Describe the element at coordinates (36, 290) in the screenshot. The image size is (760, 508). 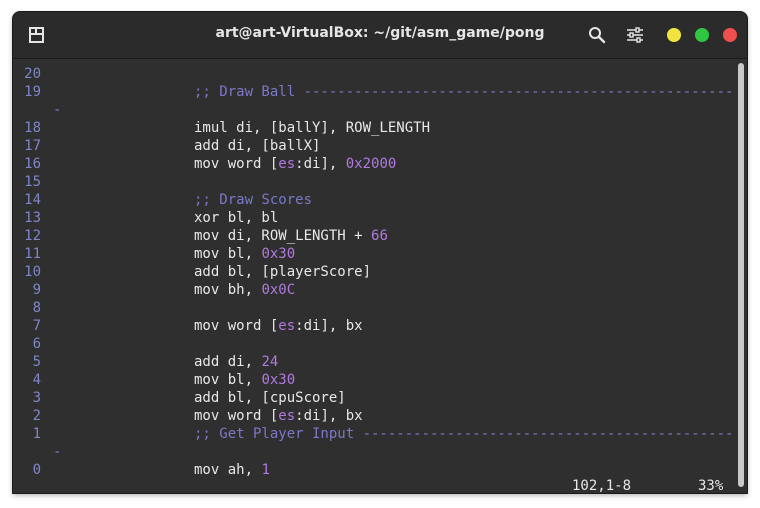
I see `line-number: 9` at that location.